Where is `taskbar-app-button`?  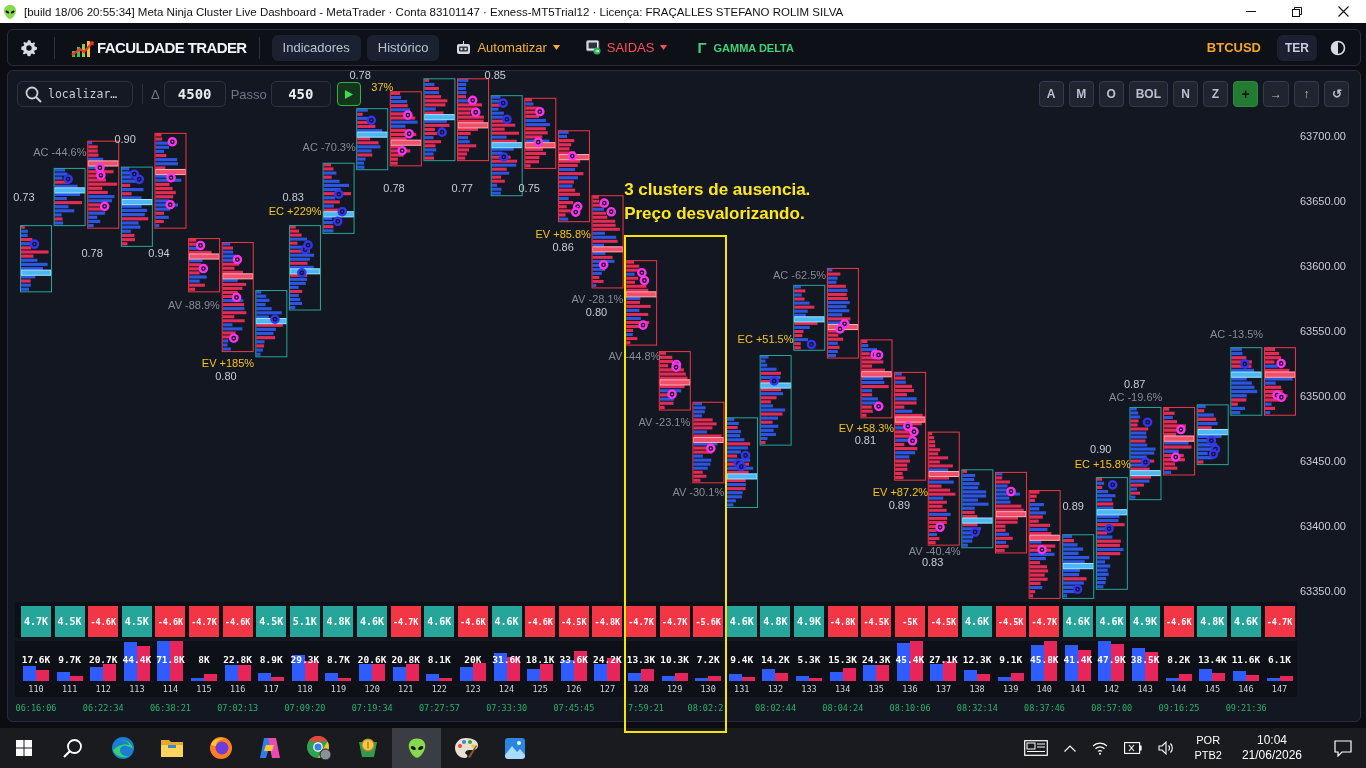 taskbar-app-button is located at coordinates (416, 748).